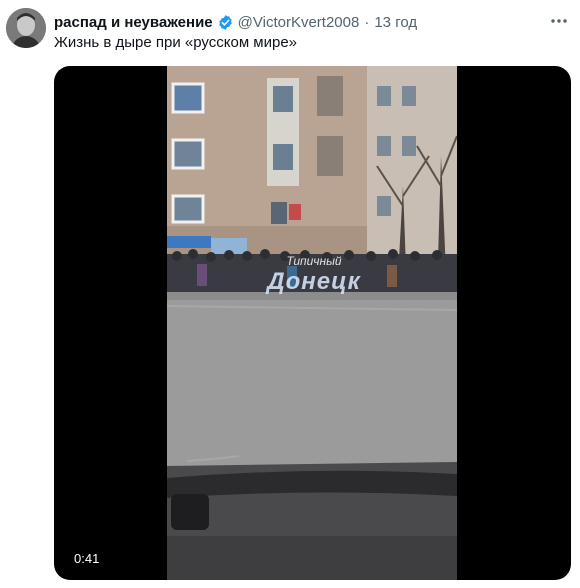 The image size is (580, 588). What do you see at coordinates (314, 281) in the screenshot?
I see `watermark-line2: Донецк` at bounding box center [314, 281].